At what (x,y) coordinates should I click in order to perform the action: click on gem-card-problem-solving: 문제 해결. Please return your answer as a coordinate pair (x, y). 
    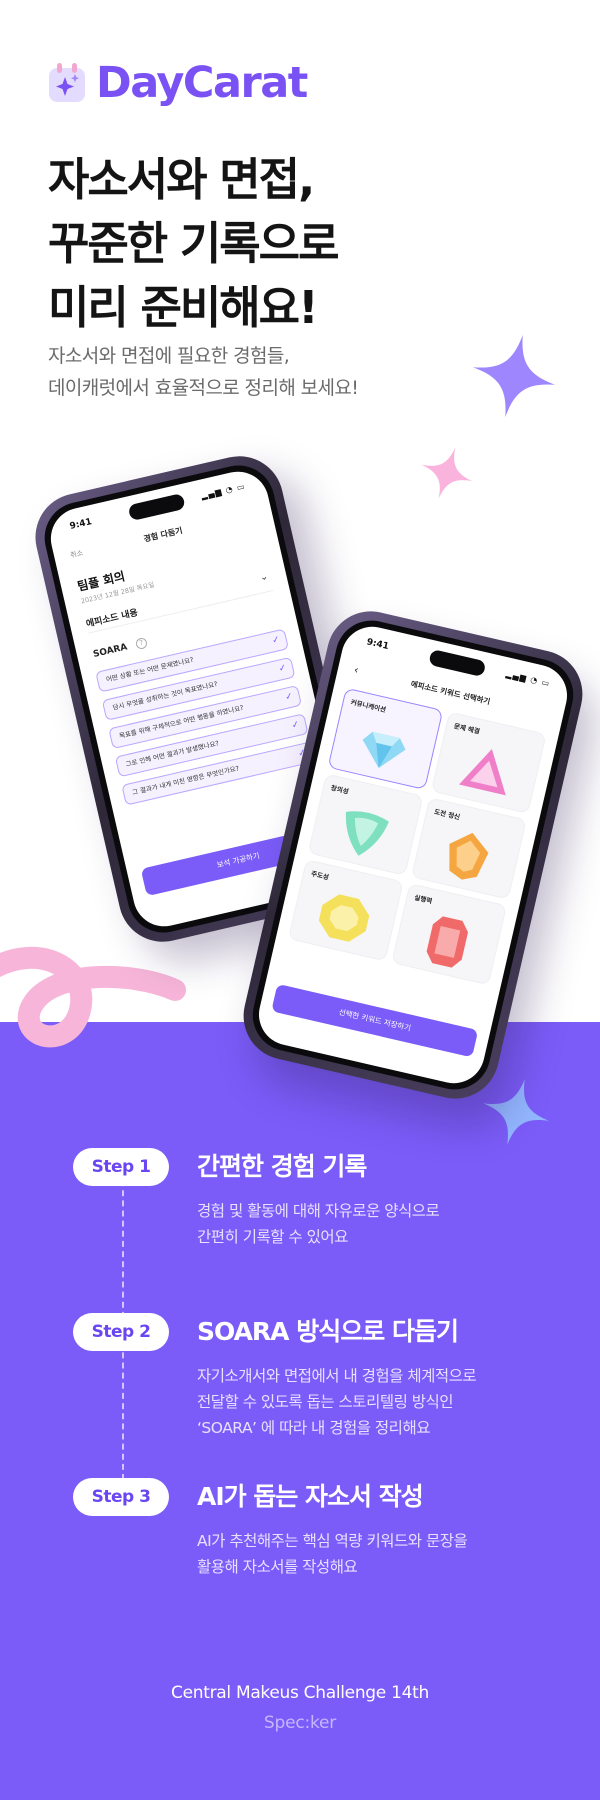
    Looking at the image, I should click on (488, 762).